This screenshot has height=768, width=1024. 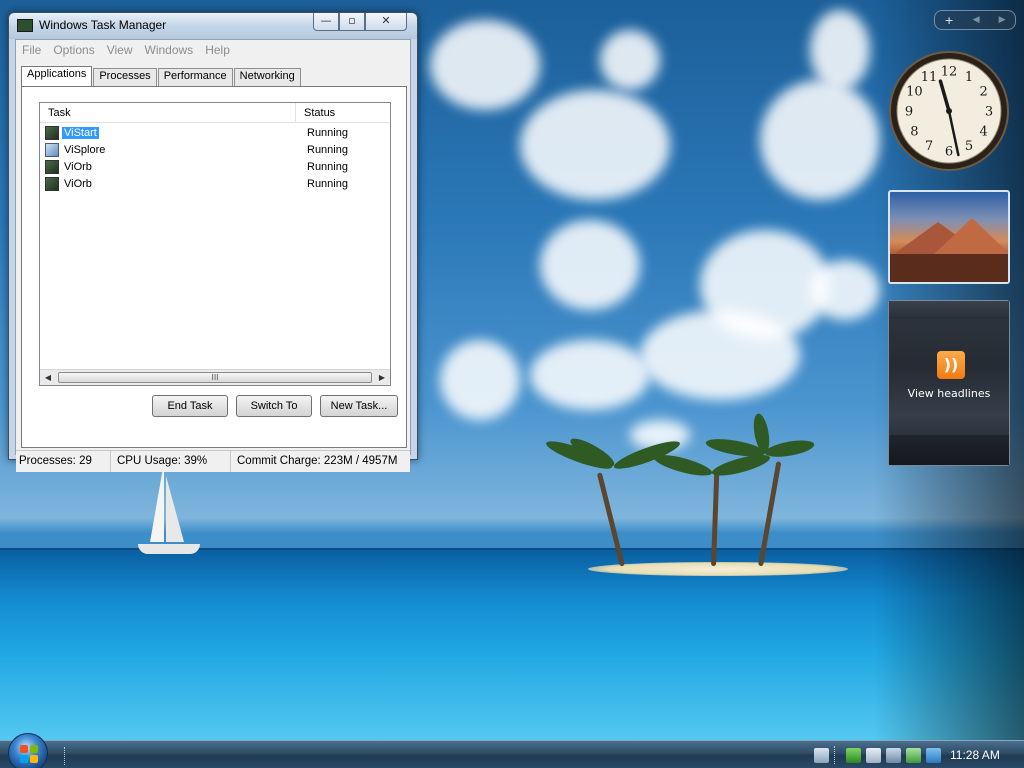 What do you see at coordinates (190, 406) in the screenshot?
I see `end-task-button: End Task` at bounding box center [190, 406].